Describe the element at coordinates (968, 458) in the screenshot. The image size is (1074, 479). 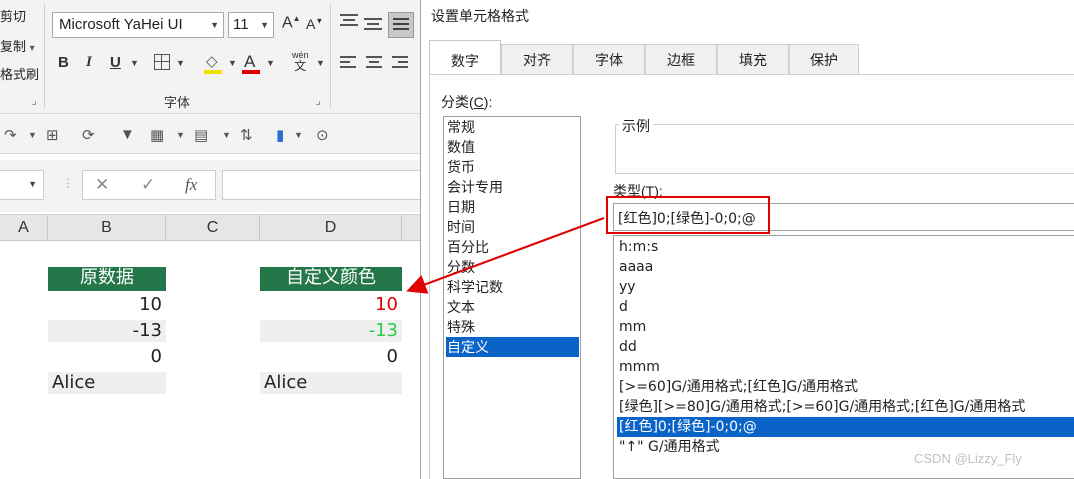
I see `watermark: CSDN @Lizzy_Fly` at that location.